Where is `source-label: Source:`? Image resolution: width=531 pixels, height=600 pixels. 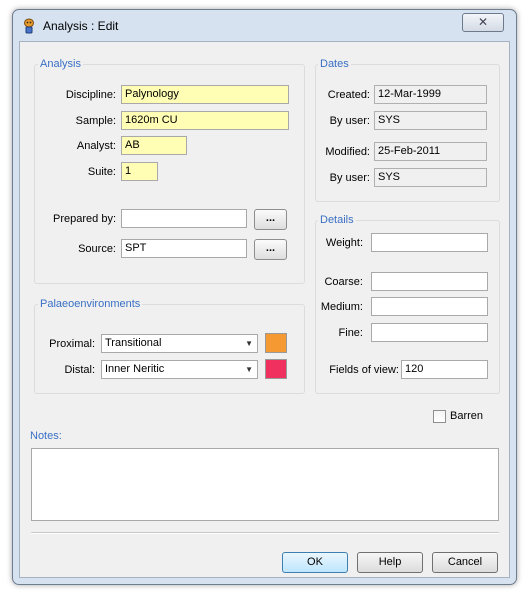
source-label: Source: is located at coordinates (97, 249).